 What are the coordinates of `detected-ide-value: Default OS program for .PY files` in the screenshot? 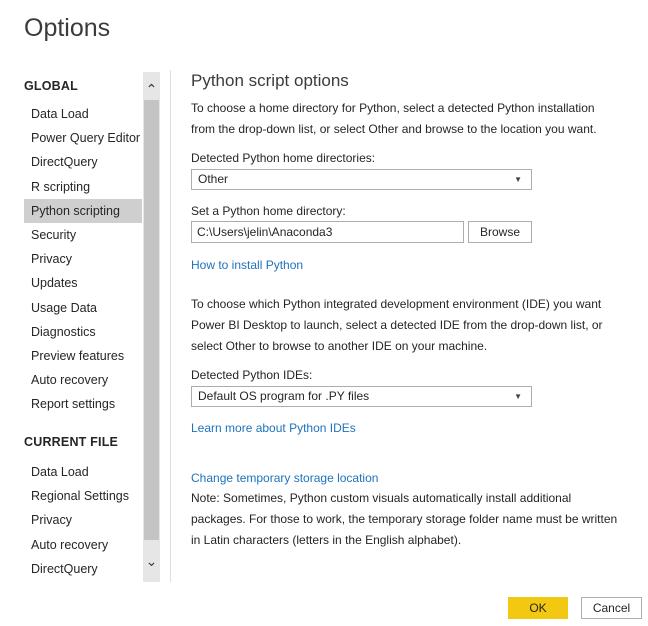 It's located at (284, 396).